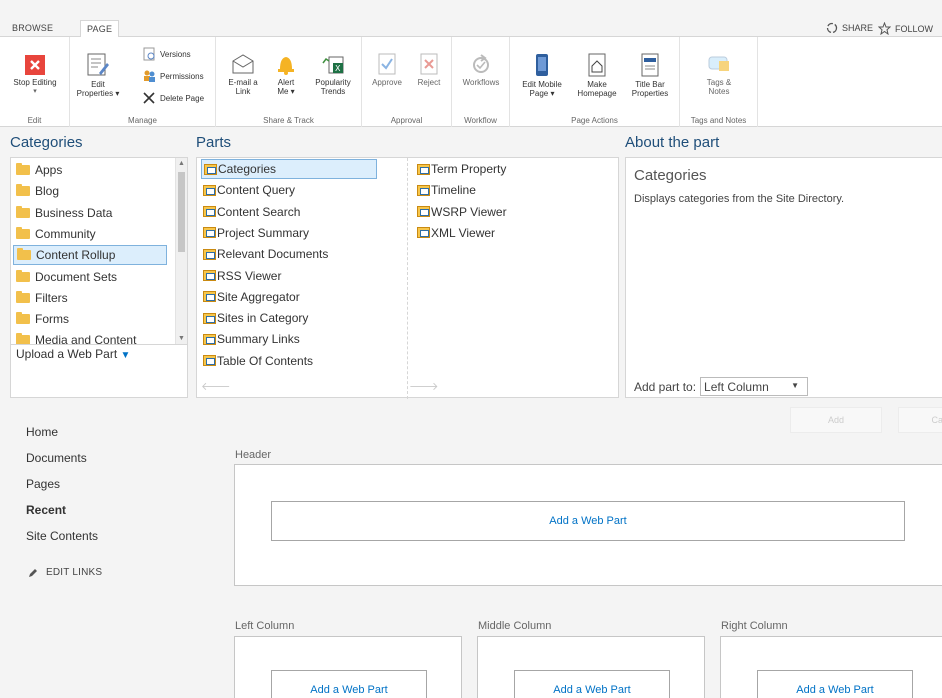 This screenshot has width=942, height=698. I want to click on nav-item: Pages, so click(43, 484).